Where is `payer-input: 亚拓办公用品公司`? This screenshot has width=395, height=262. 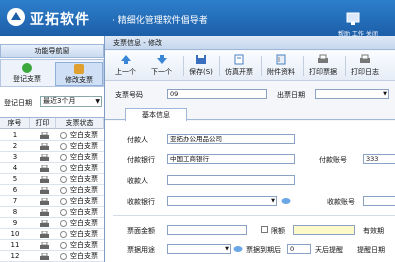 payer-input: 亚拓办公用品公司 is located at coordinates (231, 139).